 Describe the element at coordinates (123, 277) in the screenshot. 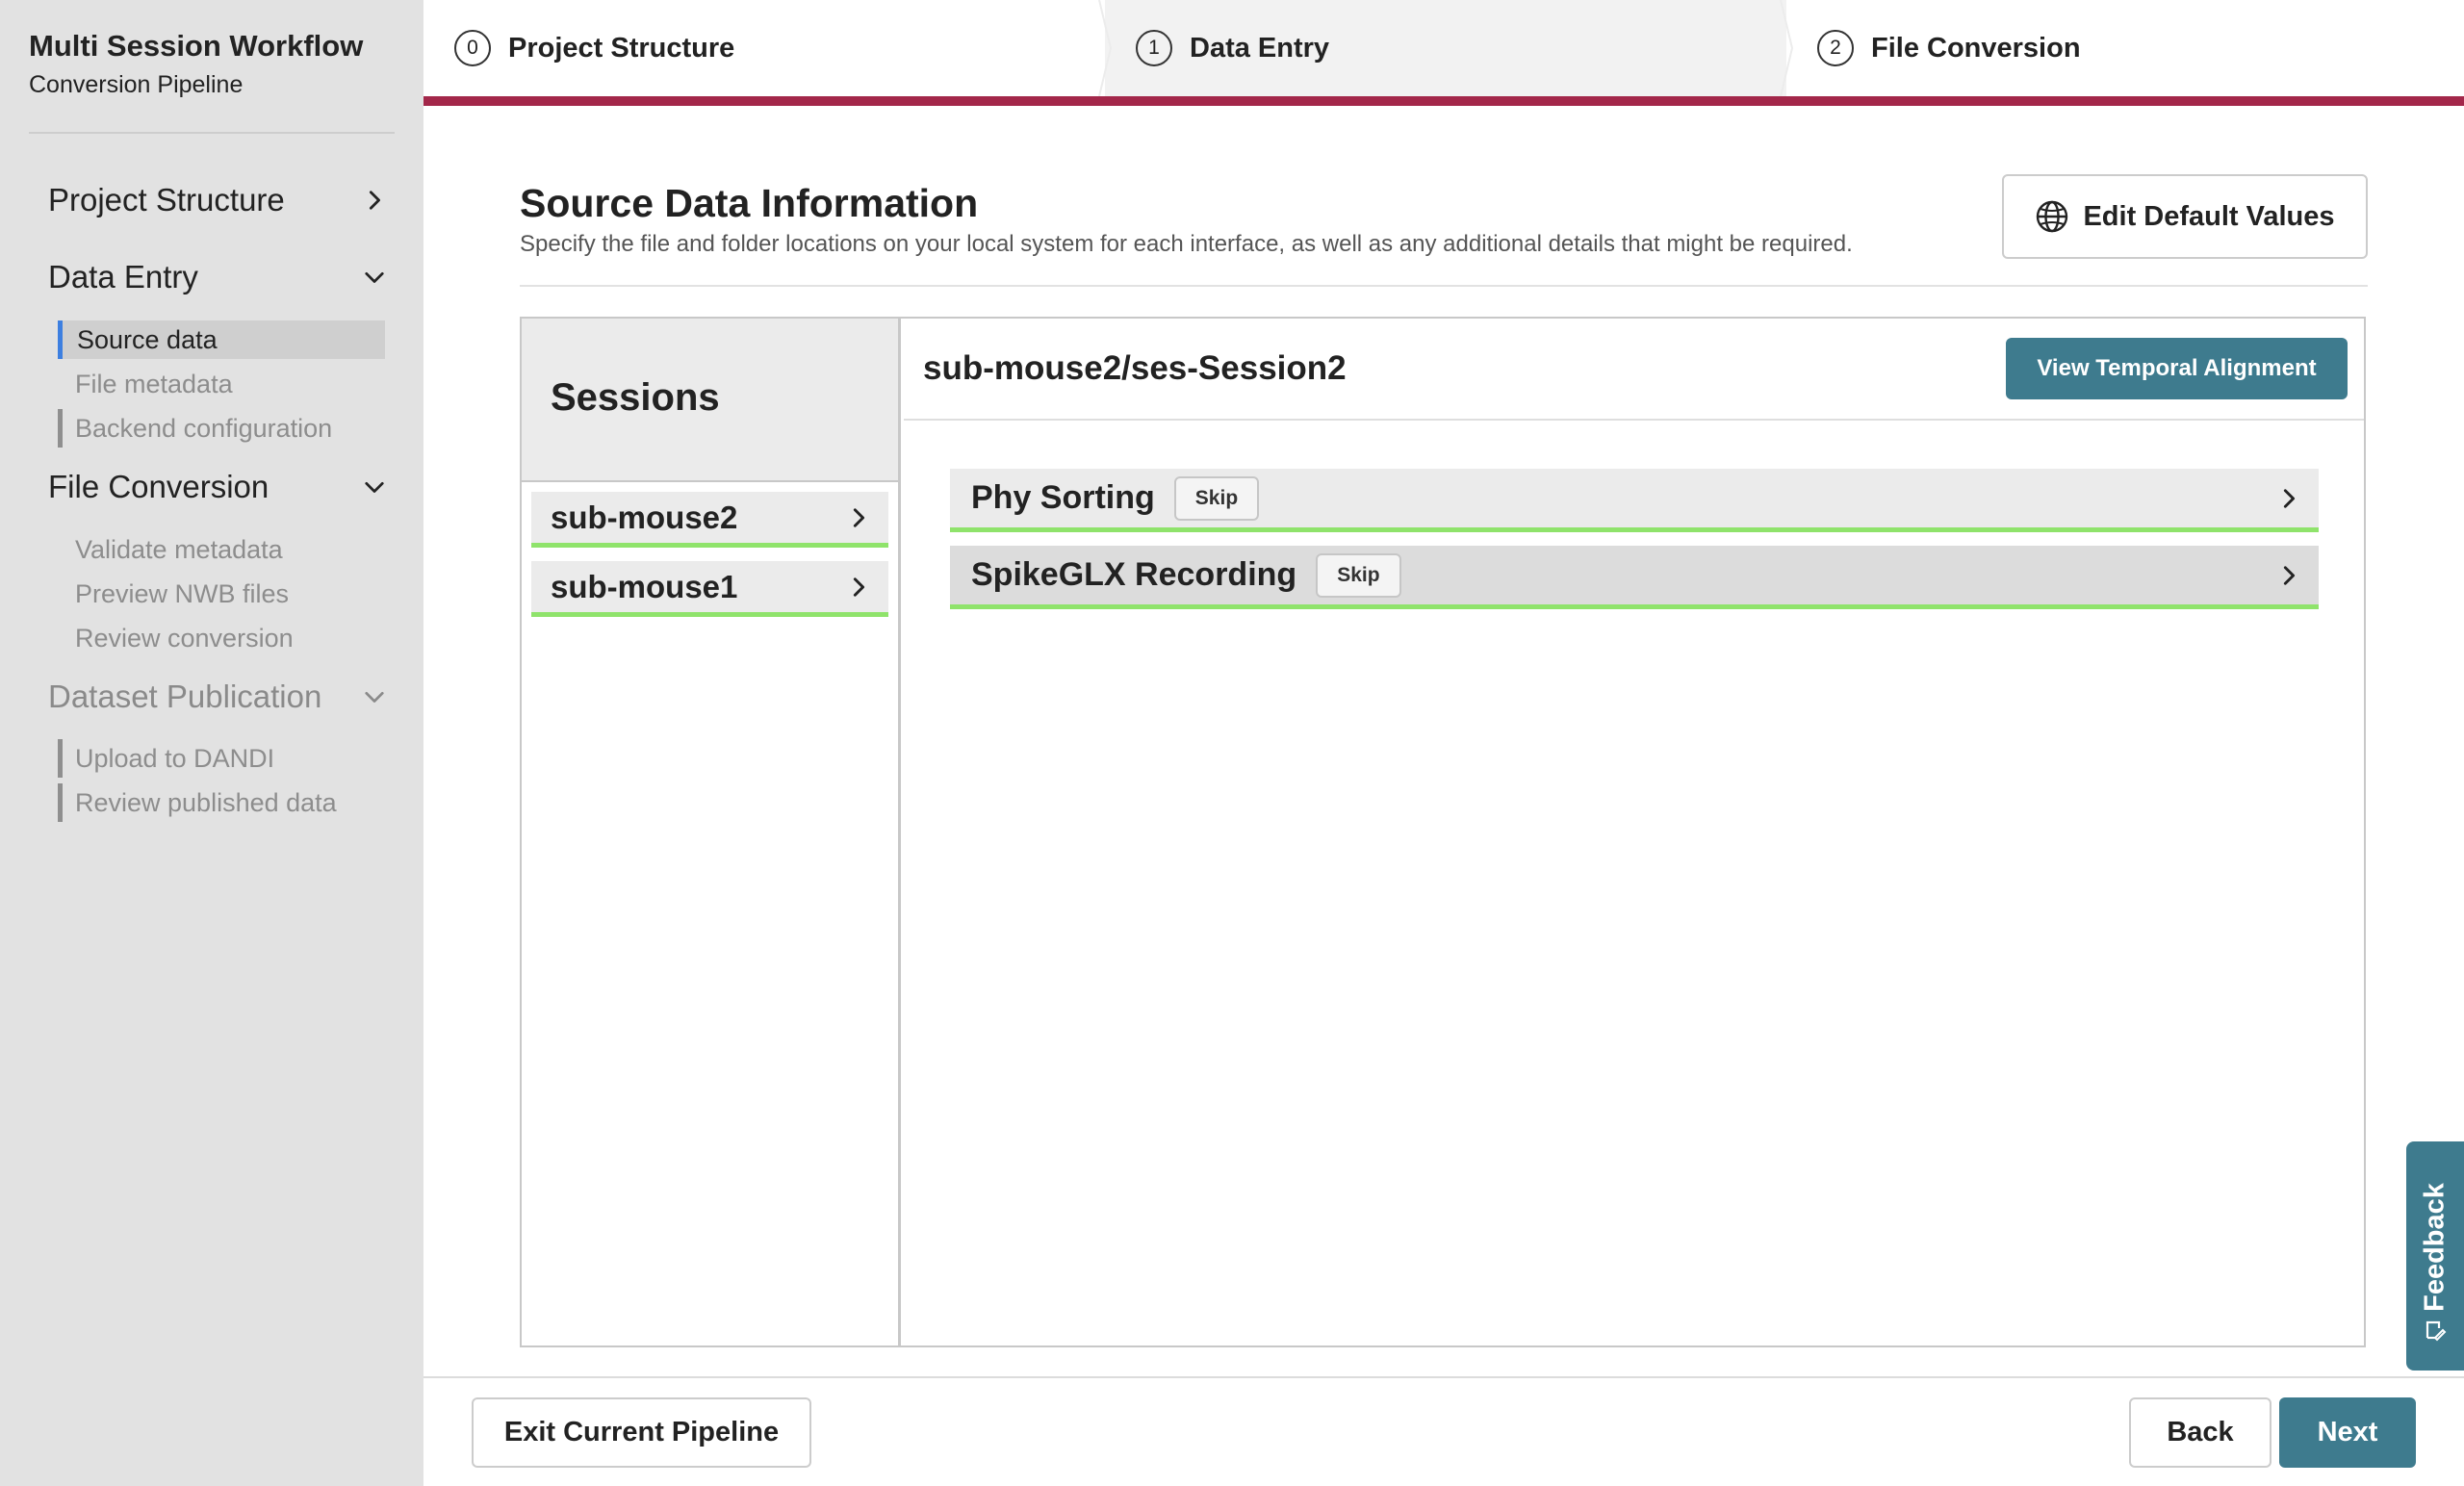

I see `sidebar-section-label: Data Entry` at that location.